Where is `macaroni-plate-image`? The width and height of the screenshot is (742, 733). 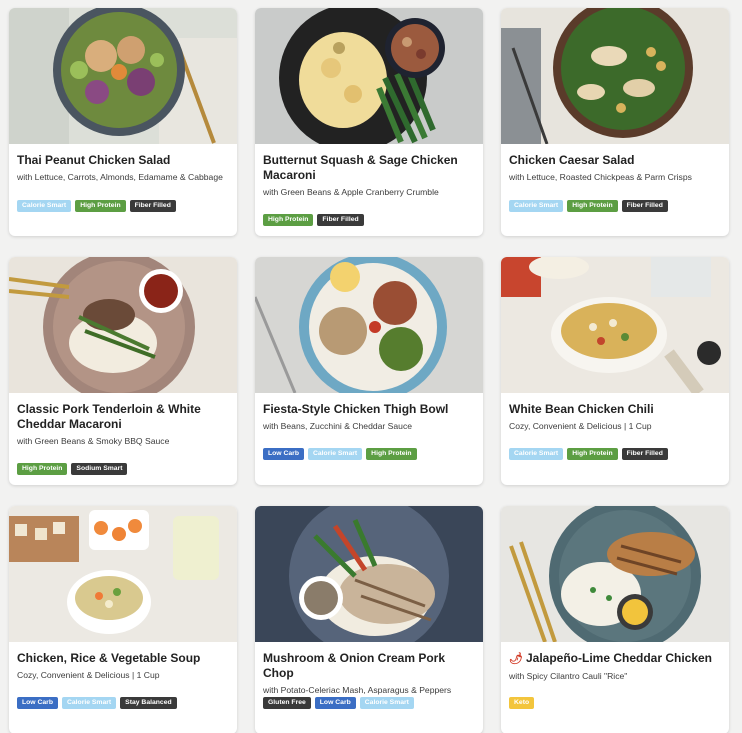
macaroni-plate-image is located at coordinates (369, 76).